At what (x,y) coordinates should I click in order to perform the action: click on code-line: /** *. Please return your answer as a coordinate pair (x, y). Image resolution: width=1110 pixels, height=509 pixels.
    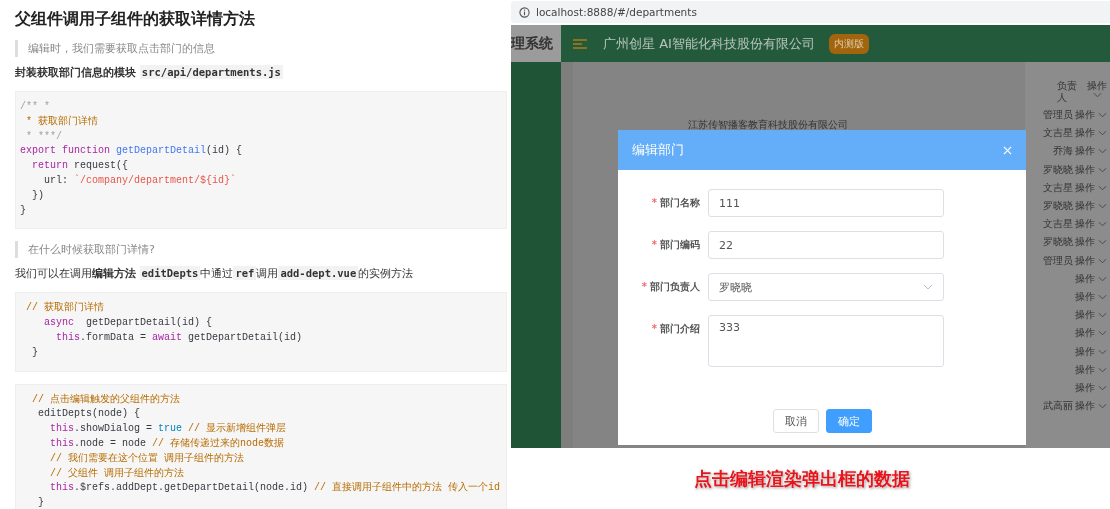
    Looking at the image, I should click on (35, 107).